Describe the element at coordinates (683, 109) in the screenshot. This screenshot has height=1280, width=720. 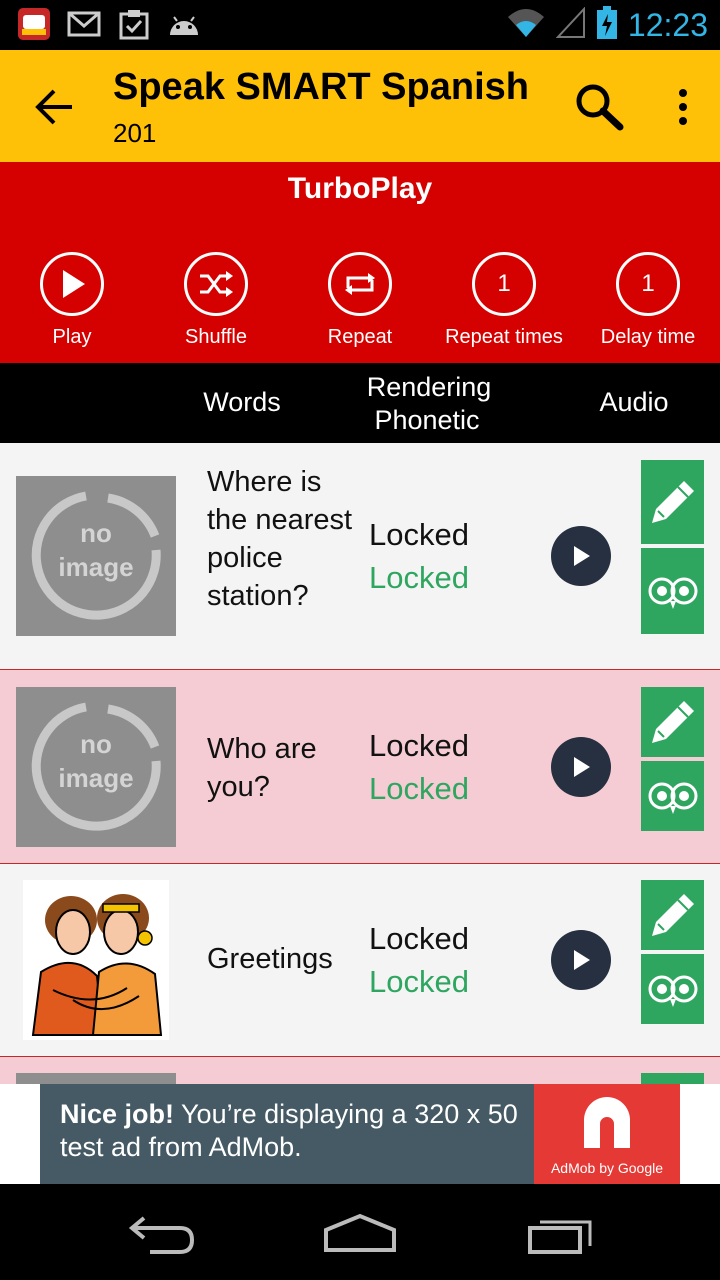
I see `overflow-menu-button` at that location.